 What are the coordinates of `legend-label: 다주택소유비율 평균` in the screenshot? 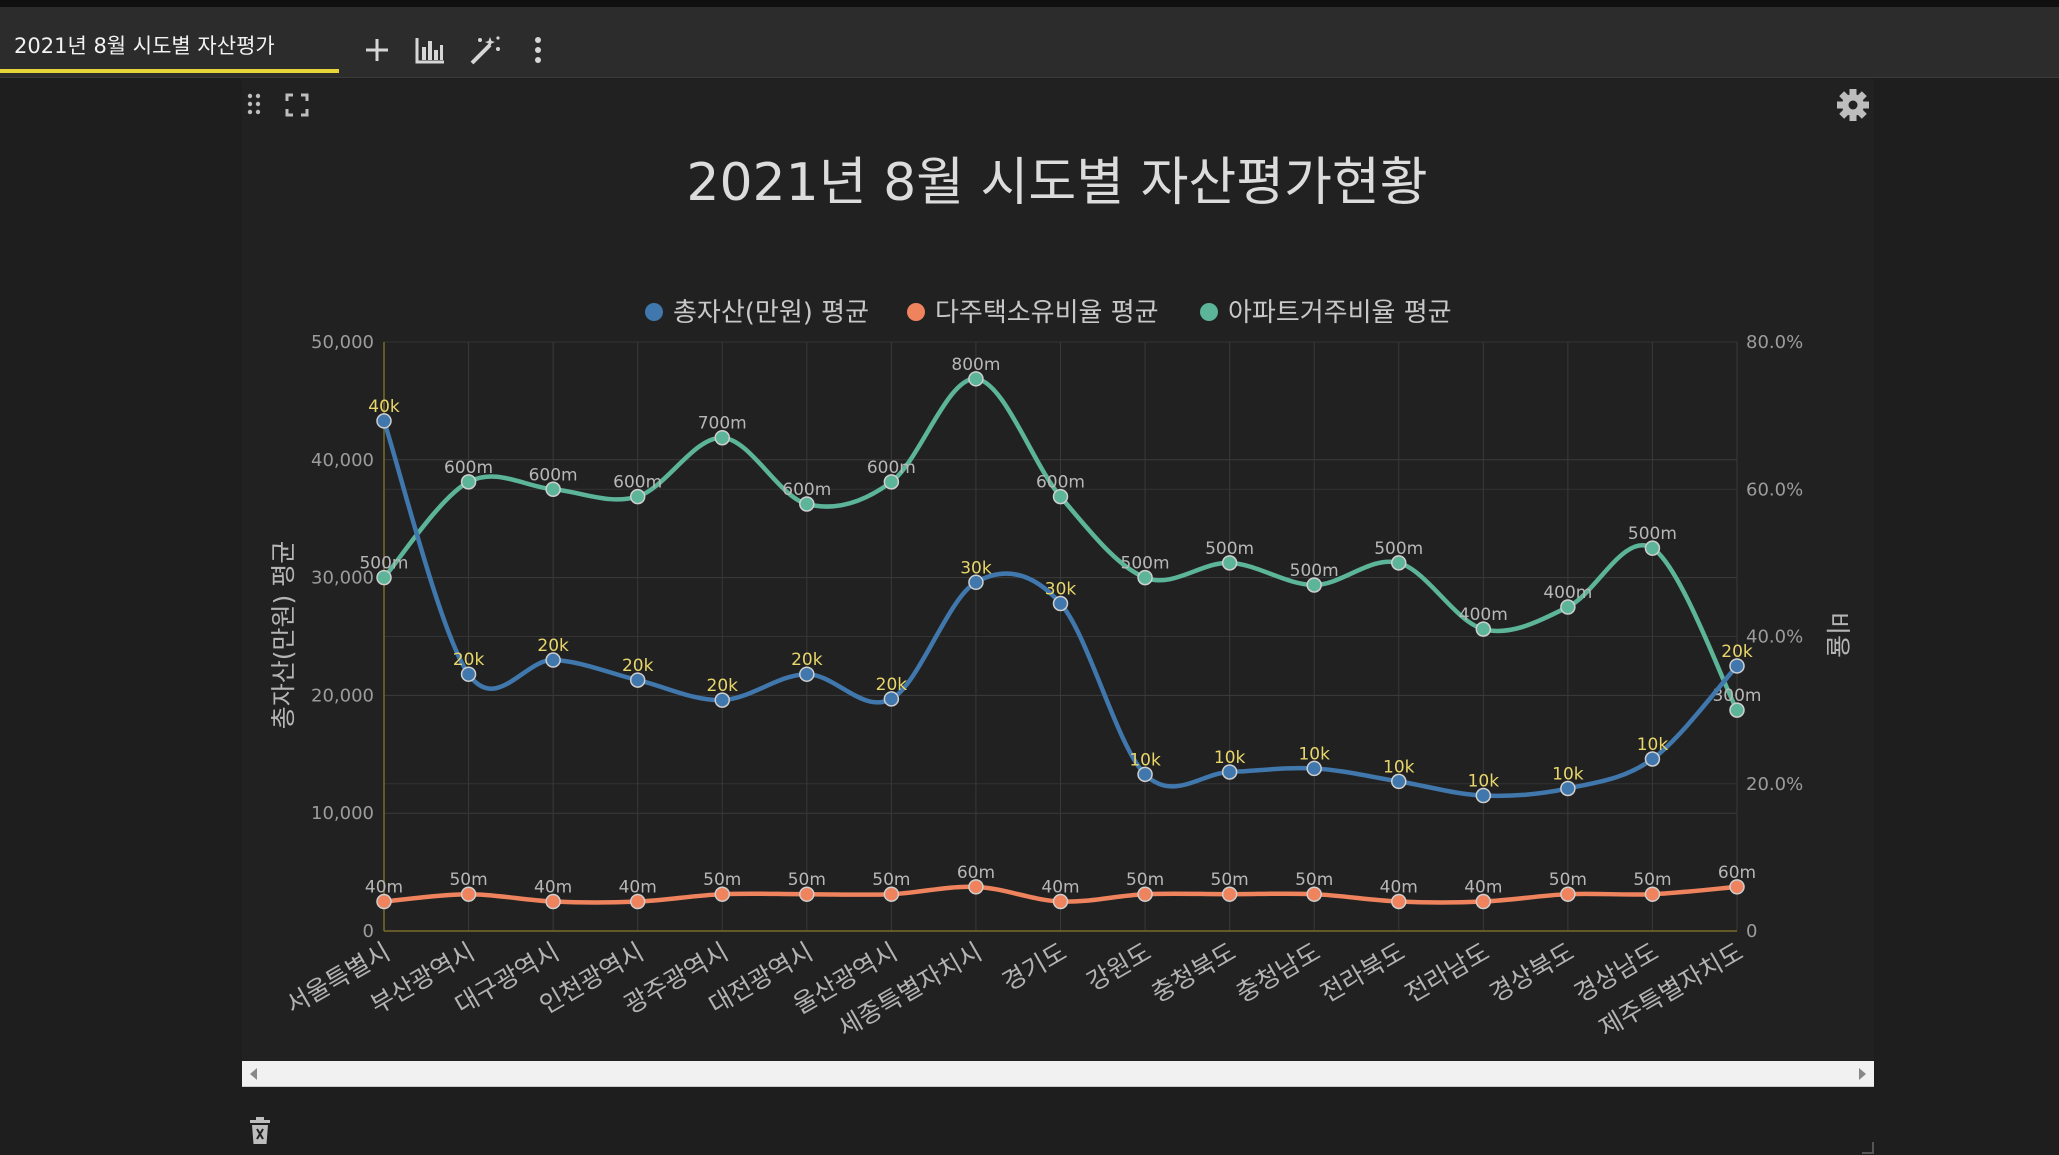 It's located at (1047, 313).